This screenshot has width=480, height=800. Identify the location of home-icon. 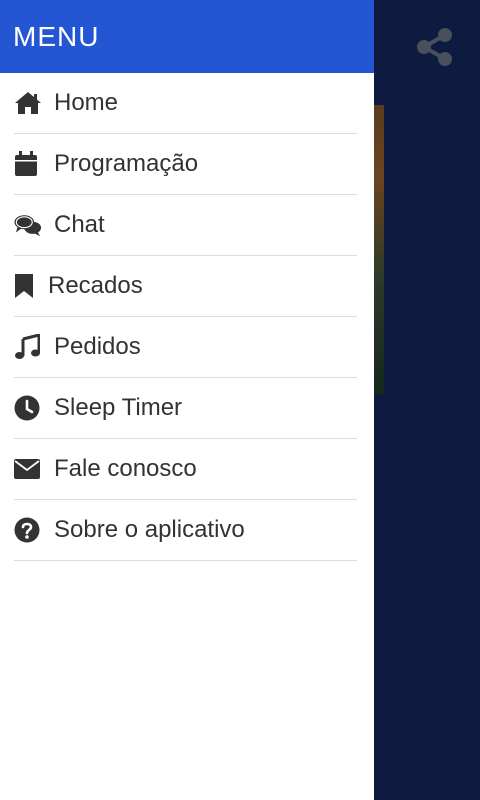
(28, 103).